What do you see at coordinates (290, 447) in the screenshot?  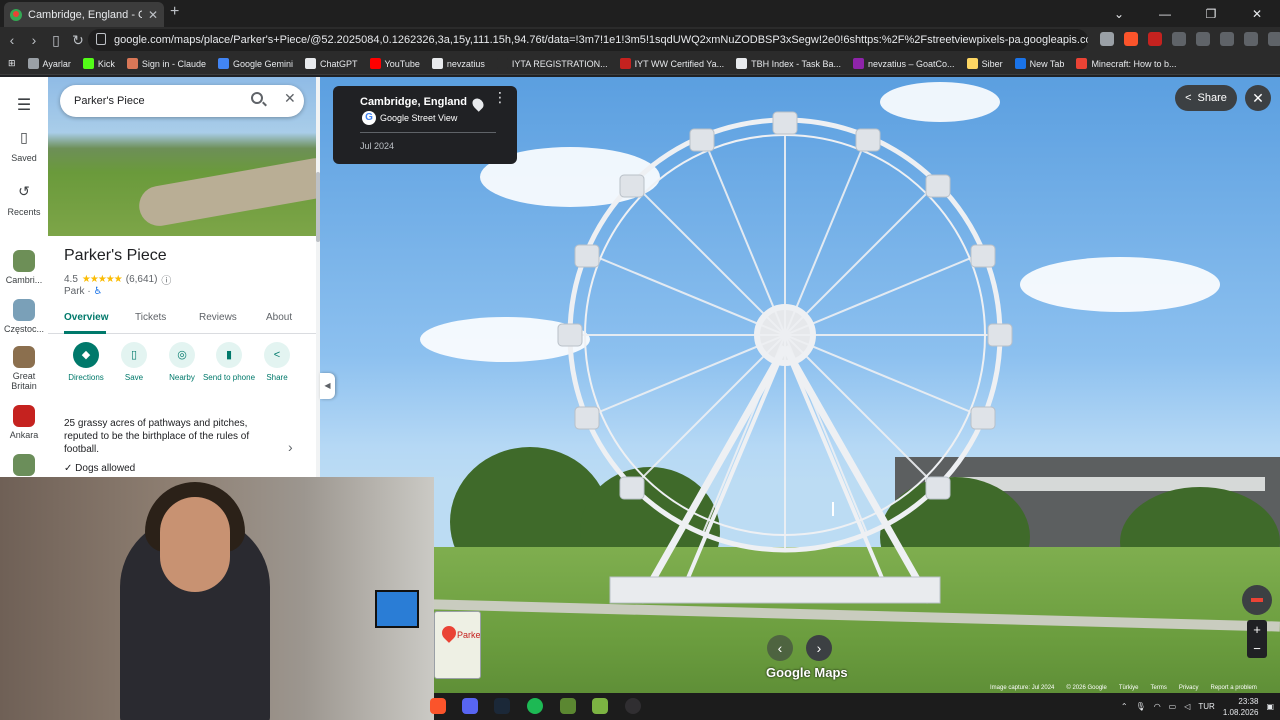 I see `chevron-right-icon: ›` at bounding box center [290, 447].